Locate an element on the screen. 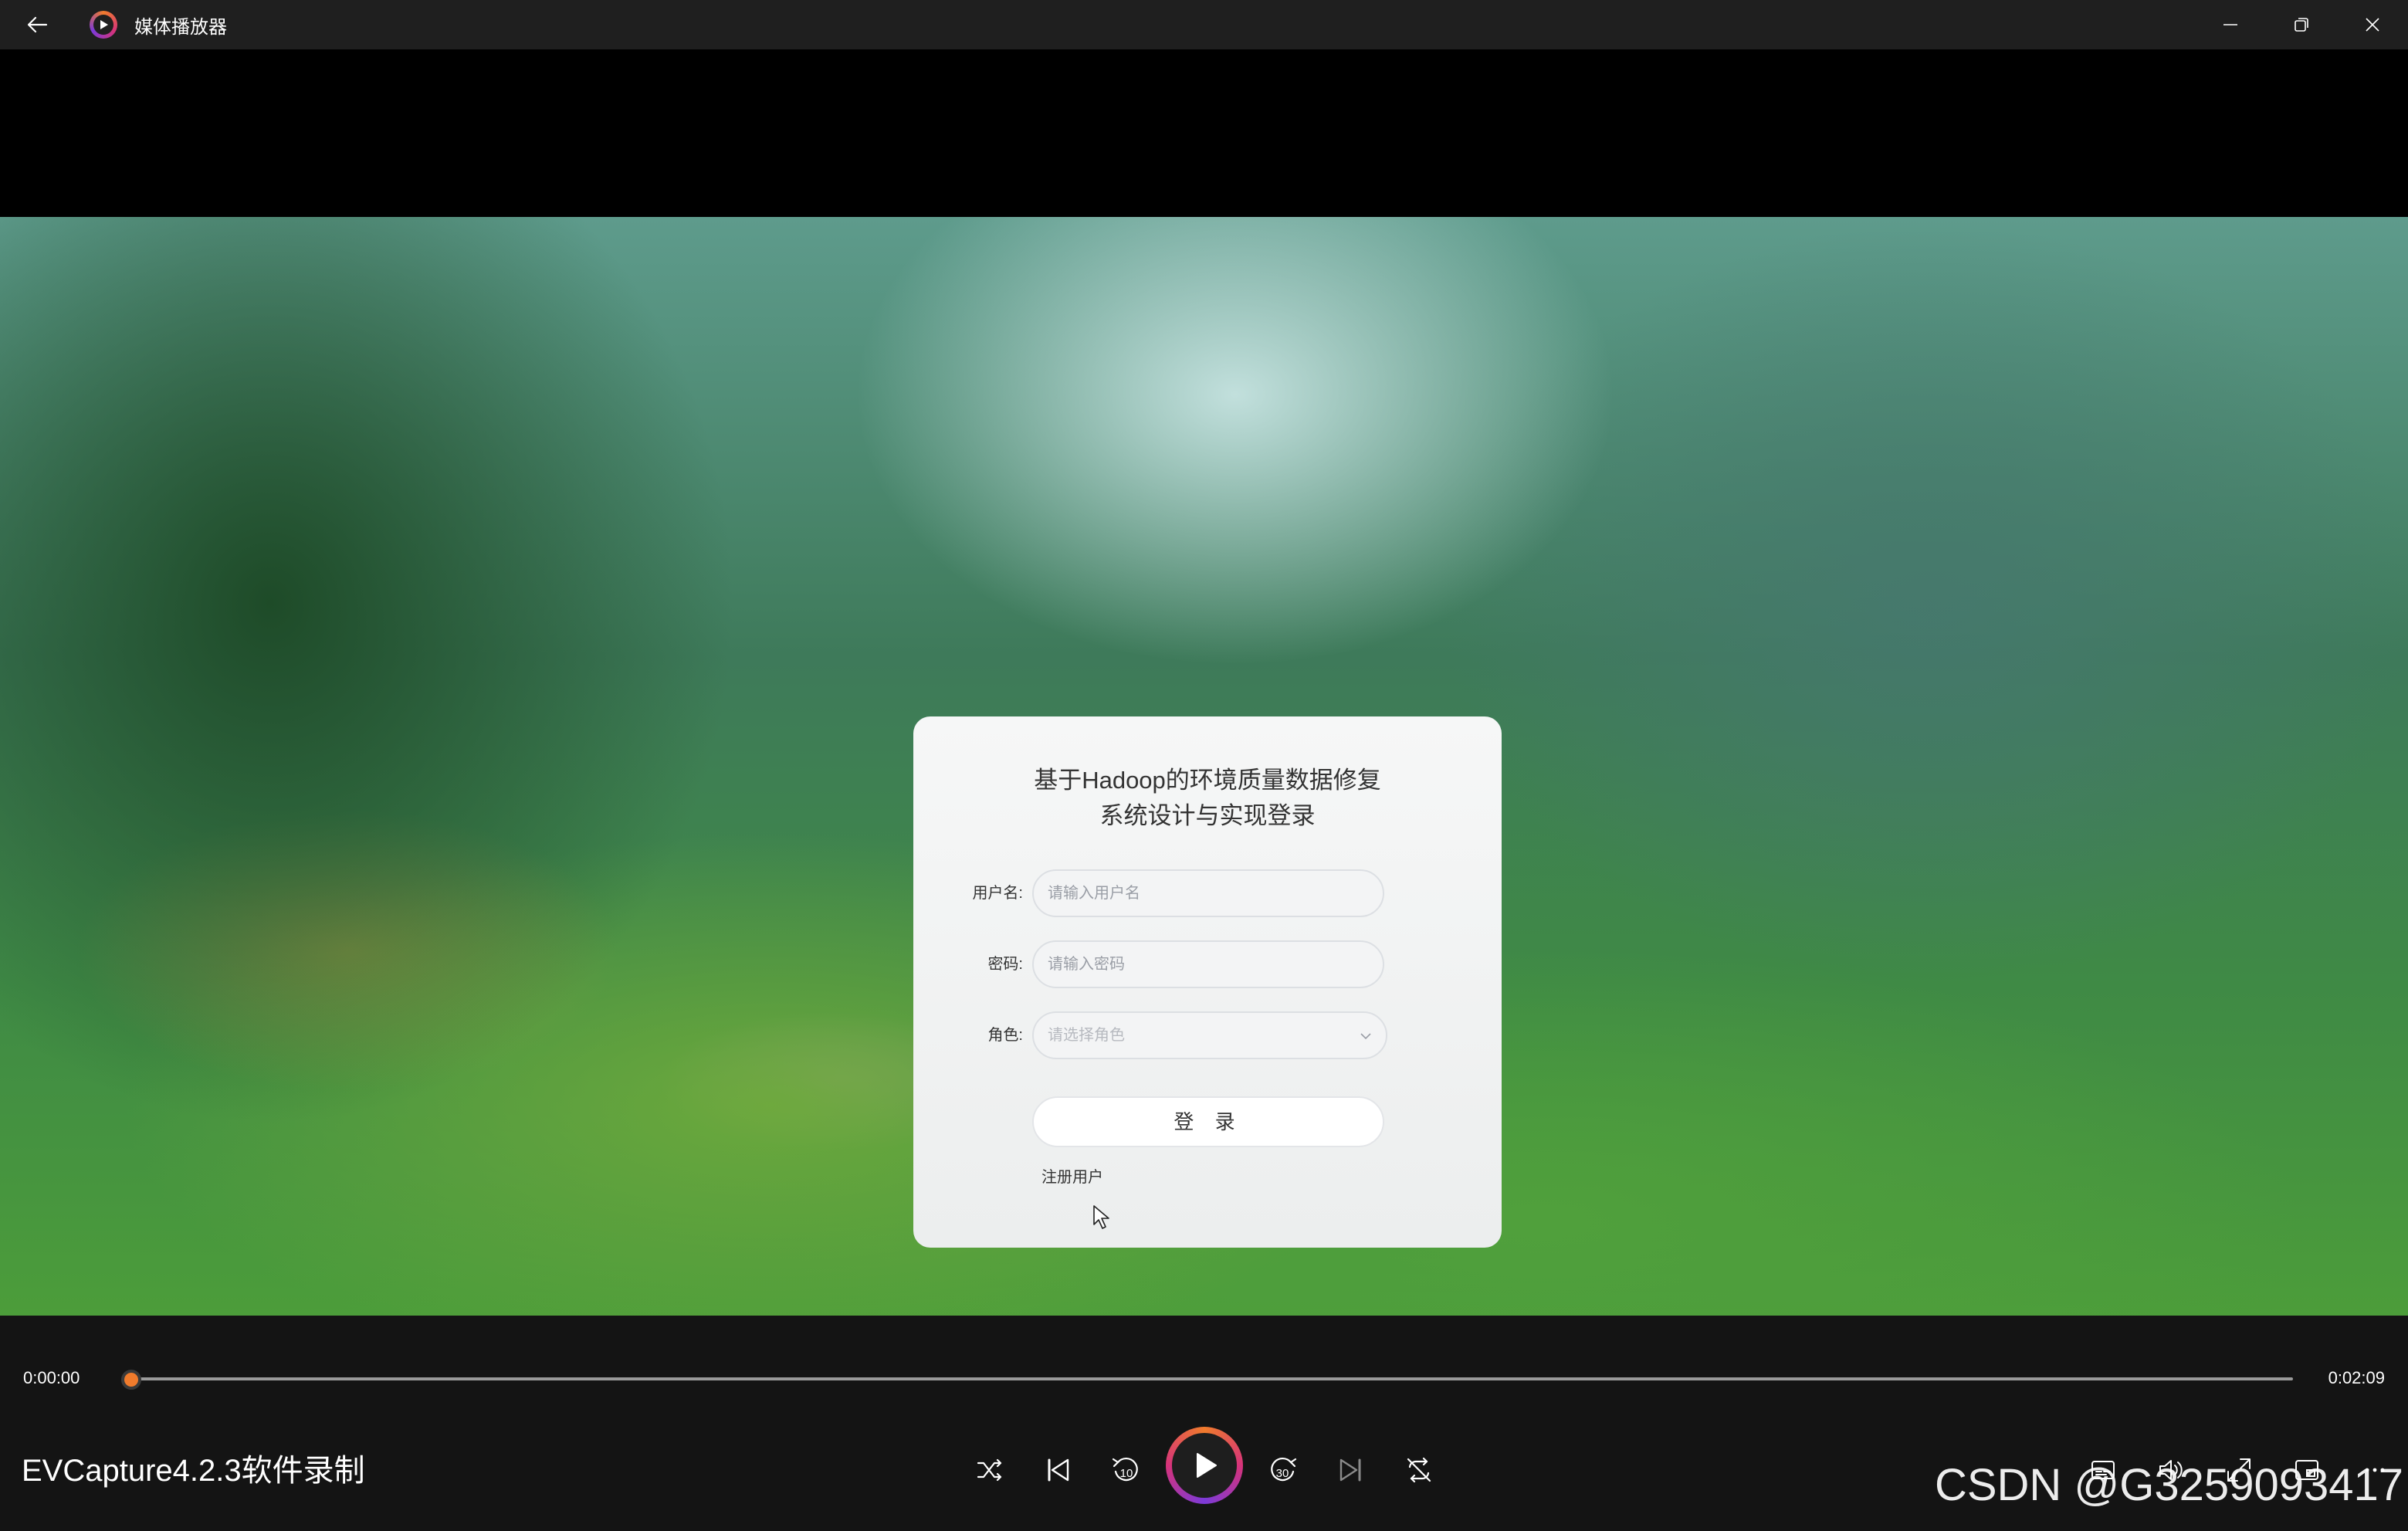 This screenshot has height=1531, width=2408. restore-button is located at coordinates (2301, 24).